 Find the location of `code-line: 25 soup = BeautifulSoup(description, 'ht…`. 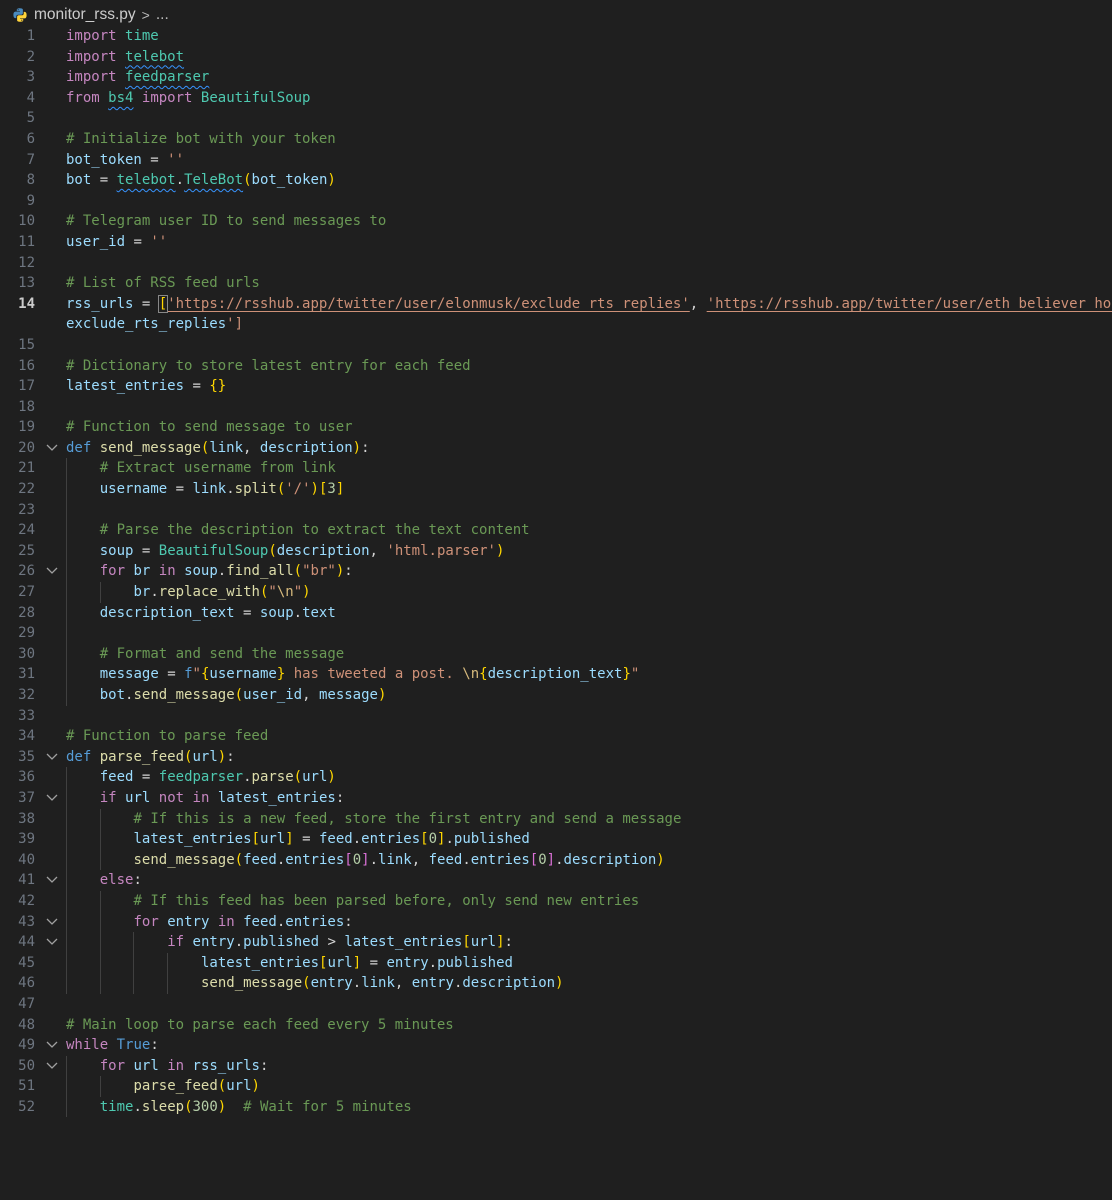

code-line: 25 soup = BeautifulSoup(description, 'ht… is located at coordinates (556, 551).